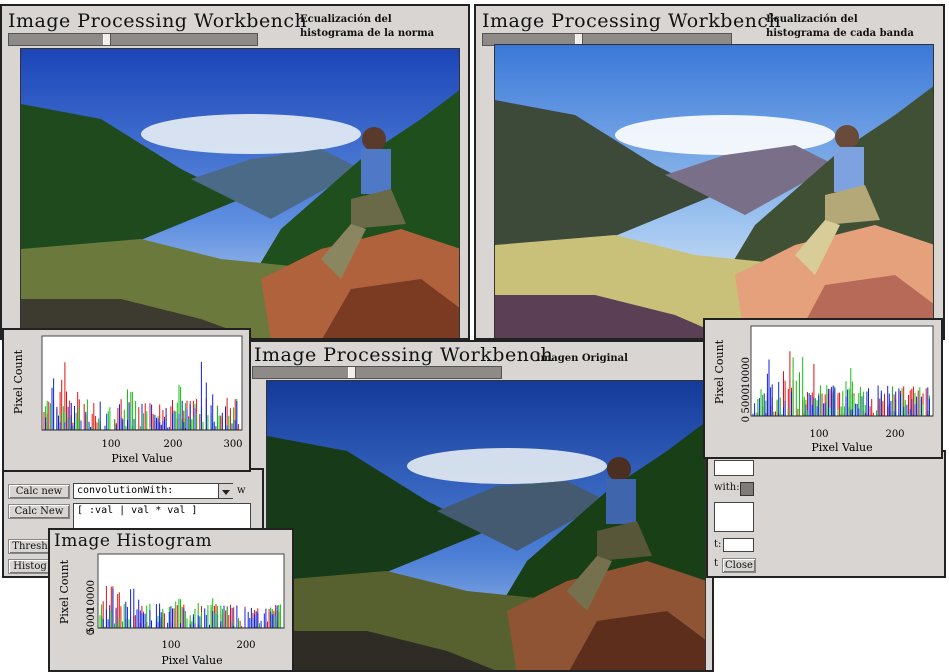 This screenshot has width=949, height=672. I want to click on control-window-right: with: t: t Close, so click(826, 514).